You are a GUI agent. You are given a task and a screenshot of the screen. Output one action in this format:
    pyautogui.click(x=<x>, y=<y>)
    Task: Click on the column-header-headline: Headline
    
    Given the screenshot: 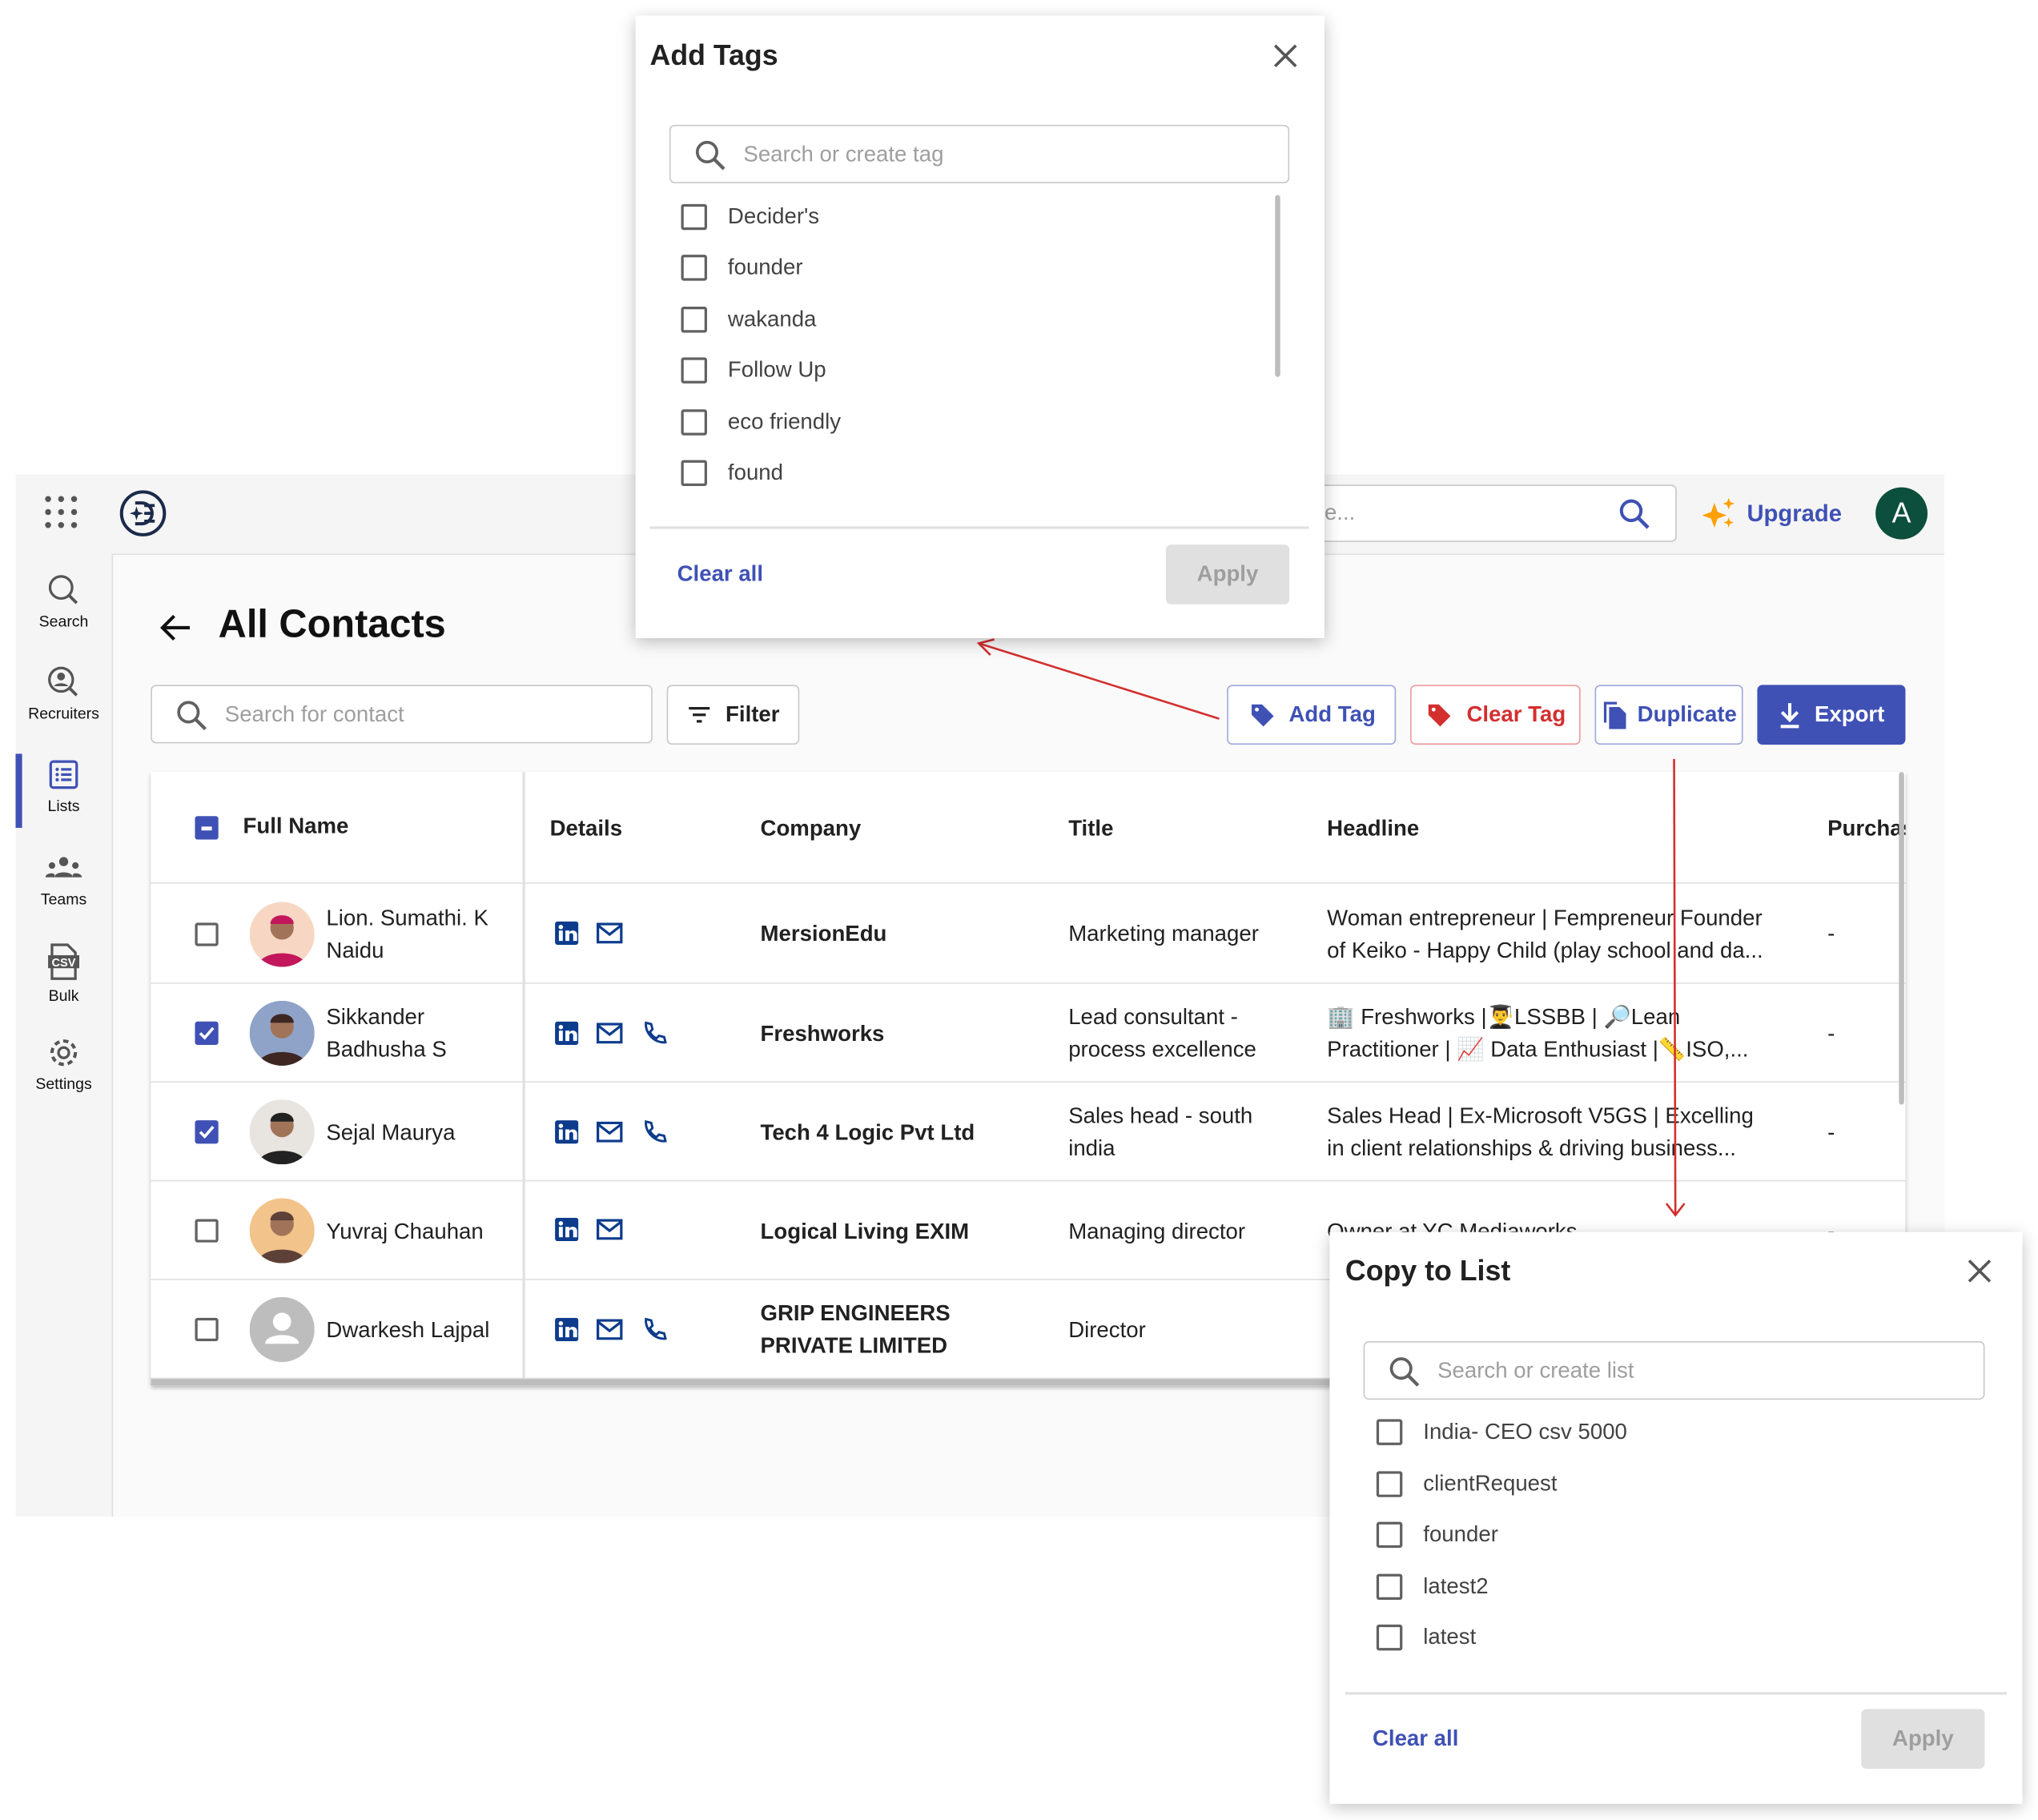 What is the action you would take?
    pyautogui.click(x=1373, y=829)
    